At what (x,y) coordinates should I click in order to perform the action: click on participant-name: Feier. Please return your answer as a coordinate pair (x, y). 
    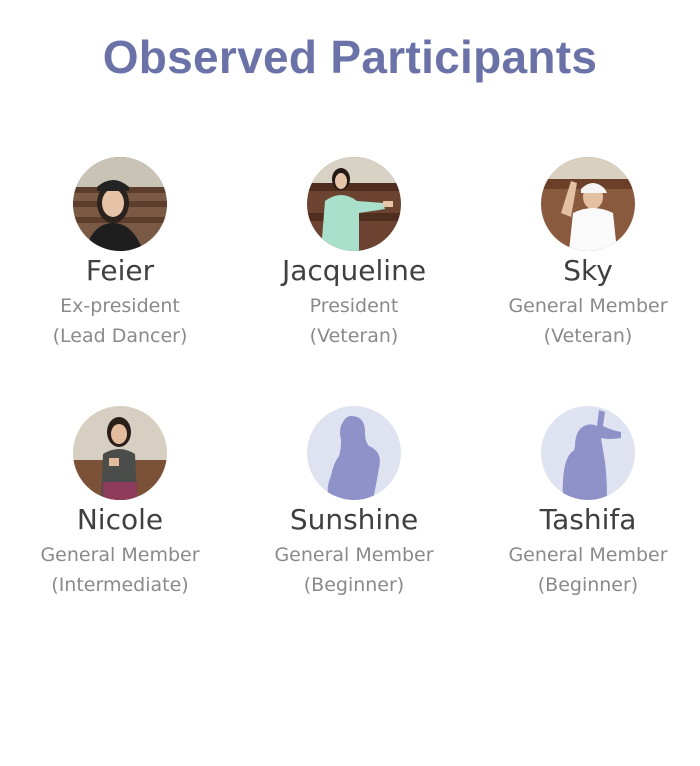
    Looking at the image, I should click on (120, 270).